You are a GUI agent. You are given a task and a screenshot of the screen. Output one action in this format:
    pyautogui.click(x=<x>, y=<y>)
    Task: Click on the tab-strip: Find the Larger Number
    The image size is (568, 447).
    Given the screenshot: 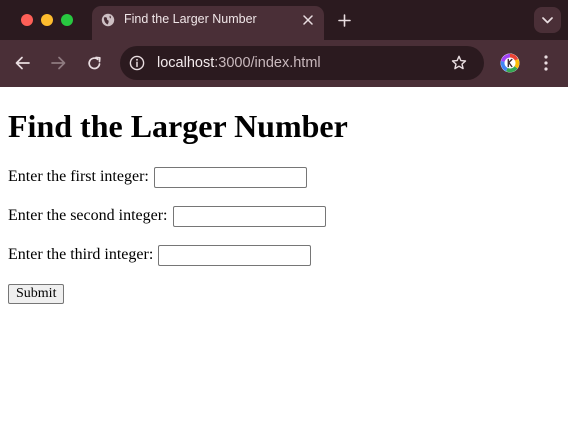 What is the action you would take?
    pyautogui.click(x=284, y=20)
    